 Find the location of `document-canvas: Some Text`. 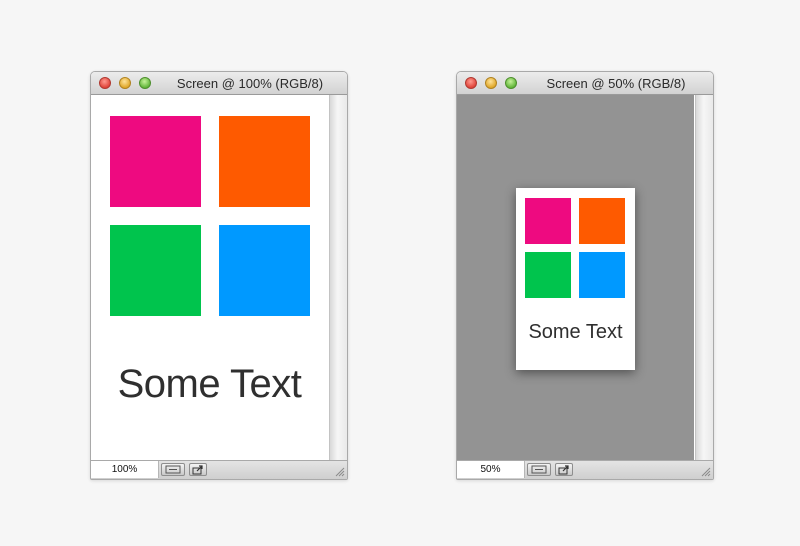

document-canvas: Some Text is located at coordinates (575, 279).